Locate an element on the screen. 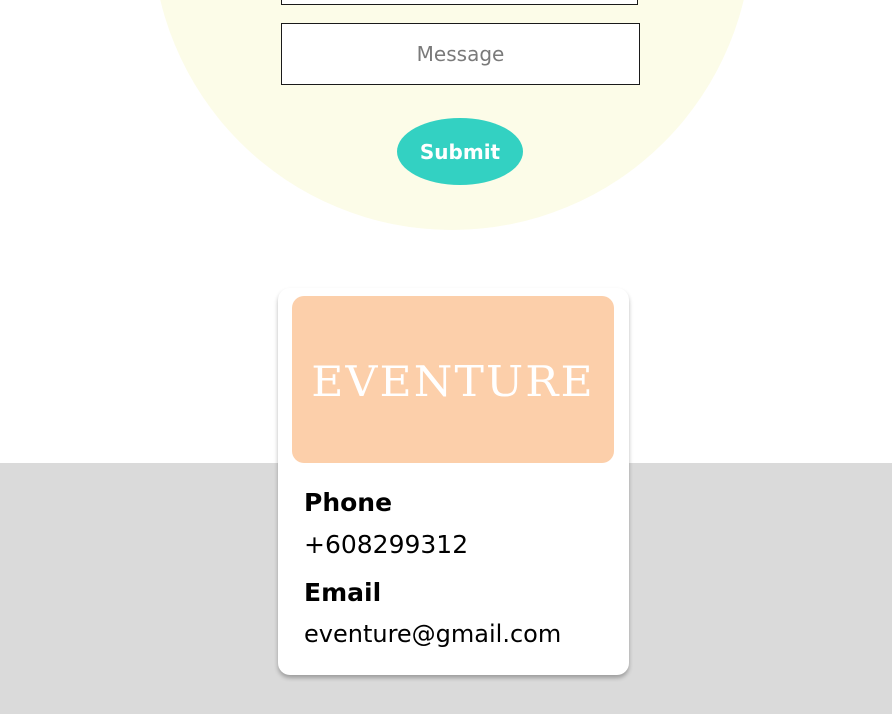  message-input is located at coordinates (460, 54).